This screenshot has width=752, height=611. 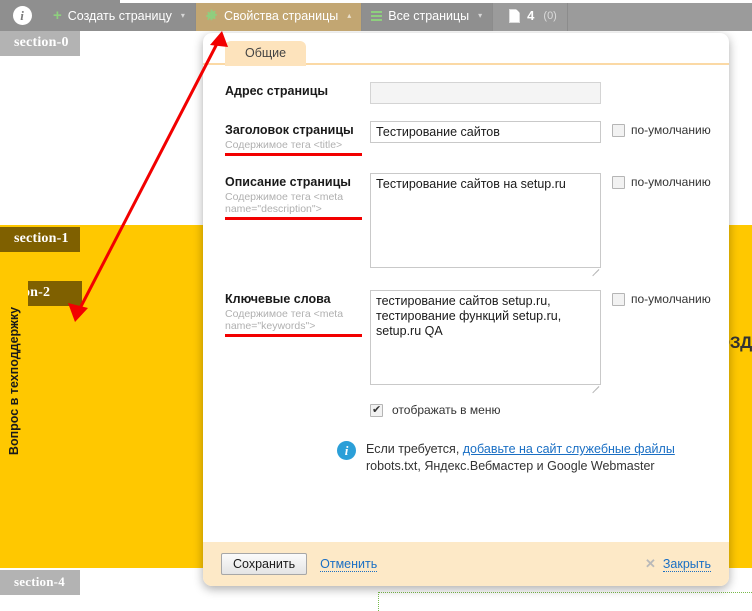 I want to click on field-hint-text: Содержимое тега <title>, so click(x=284, y=145).